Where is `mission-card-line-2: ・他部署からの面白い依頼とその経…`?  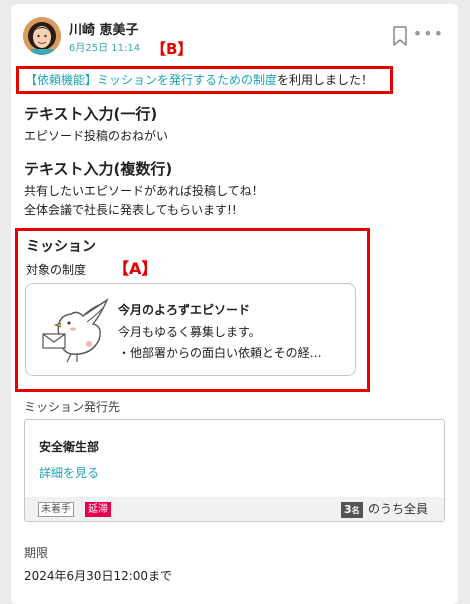 mission-card-line-2: ・他部署からの面白い依頼とその経… is located at coordinates (220, 353).